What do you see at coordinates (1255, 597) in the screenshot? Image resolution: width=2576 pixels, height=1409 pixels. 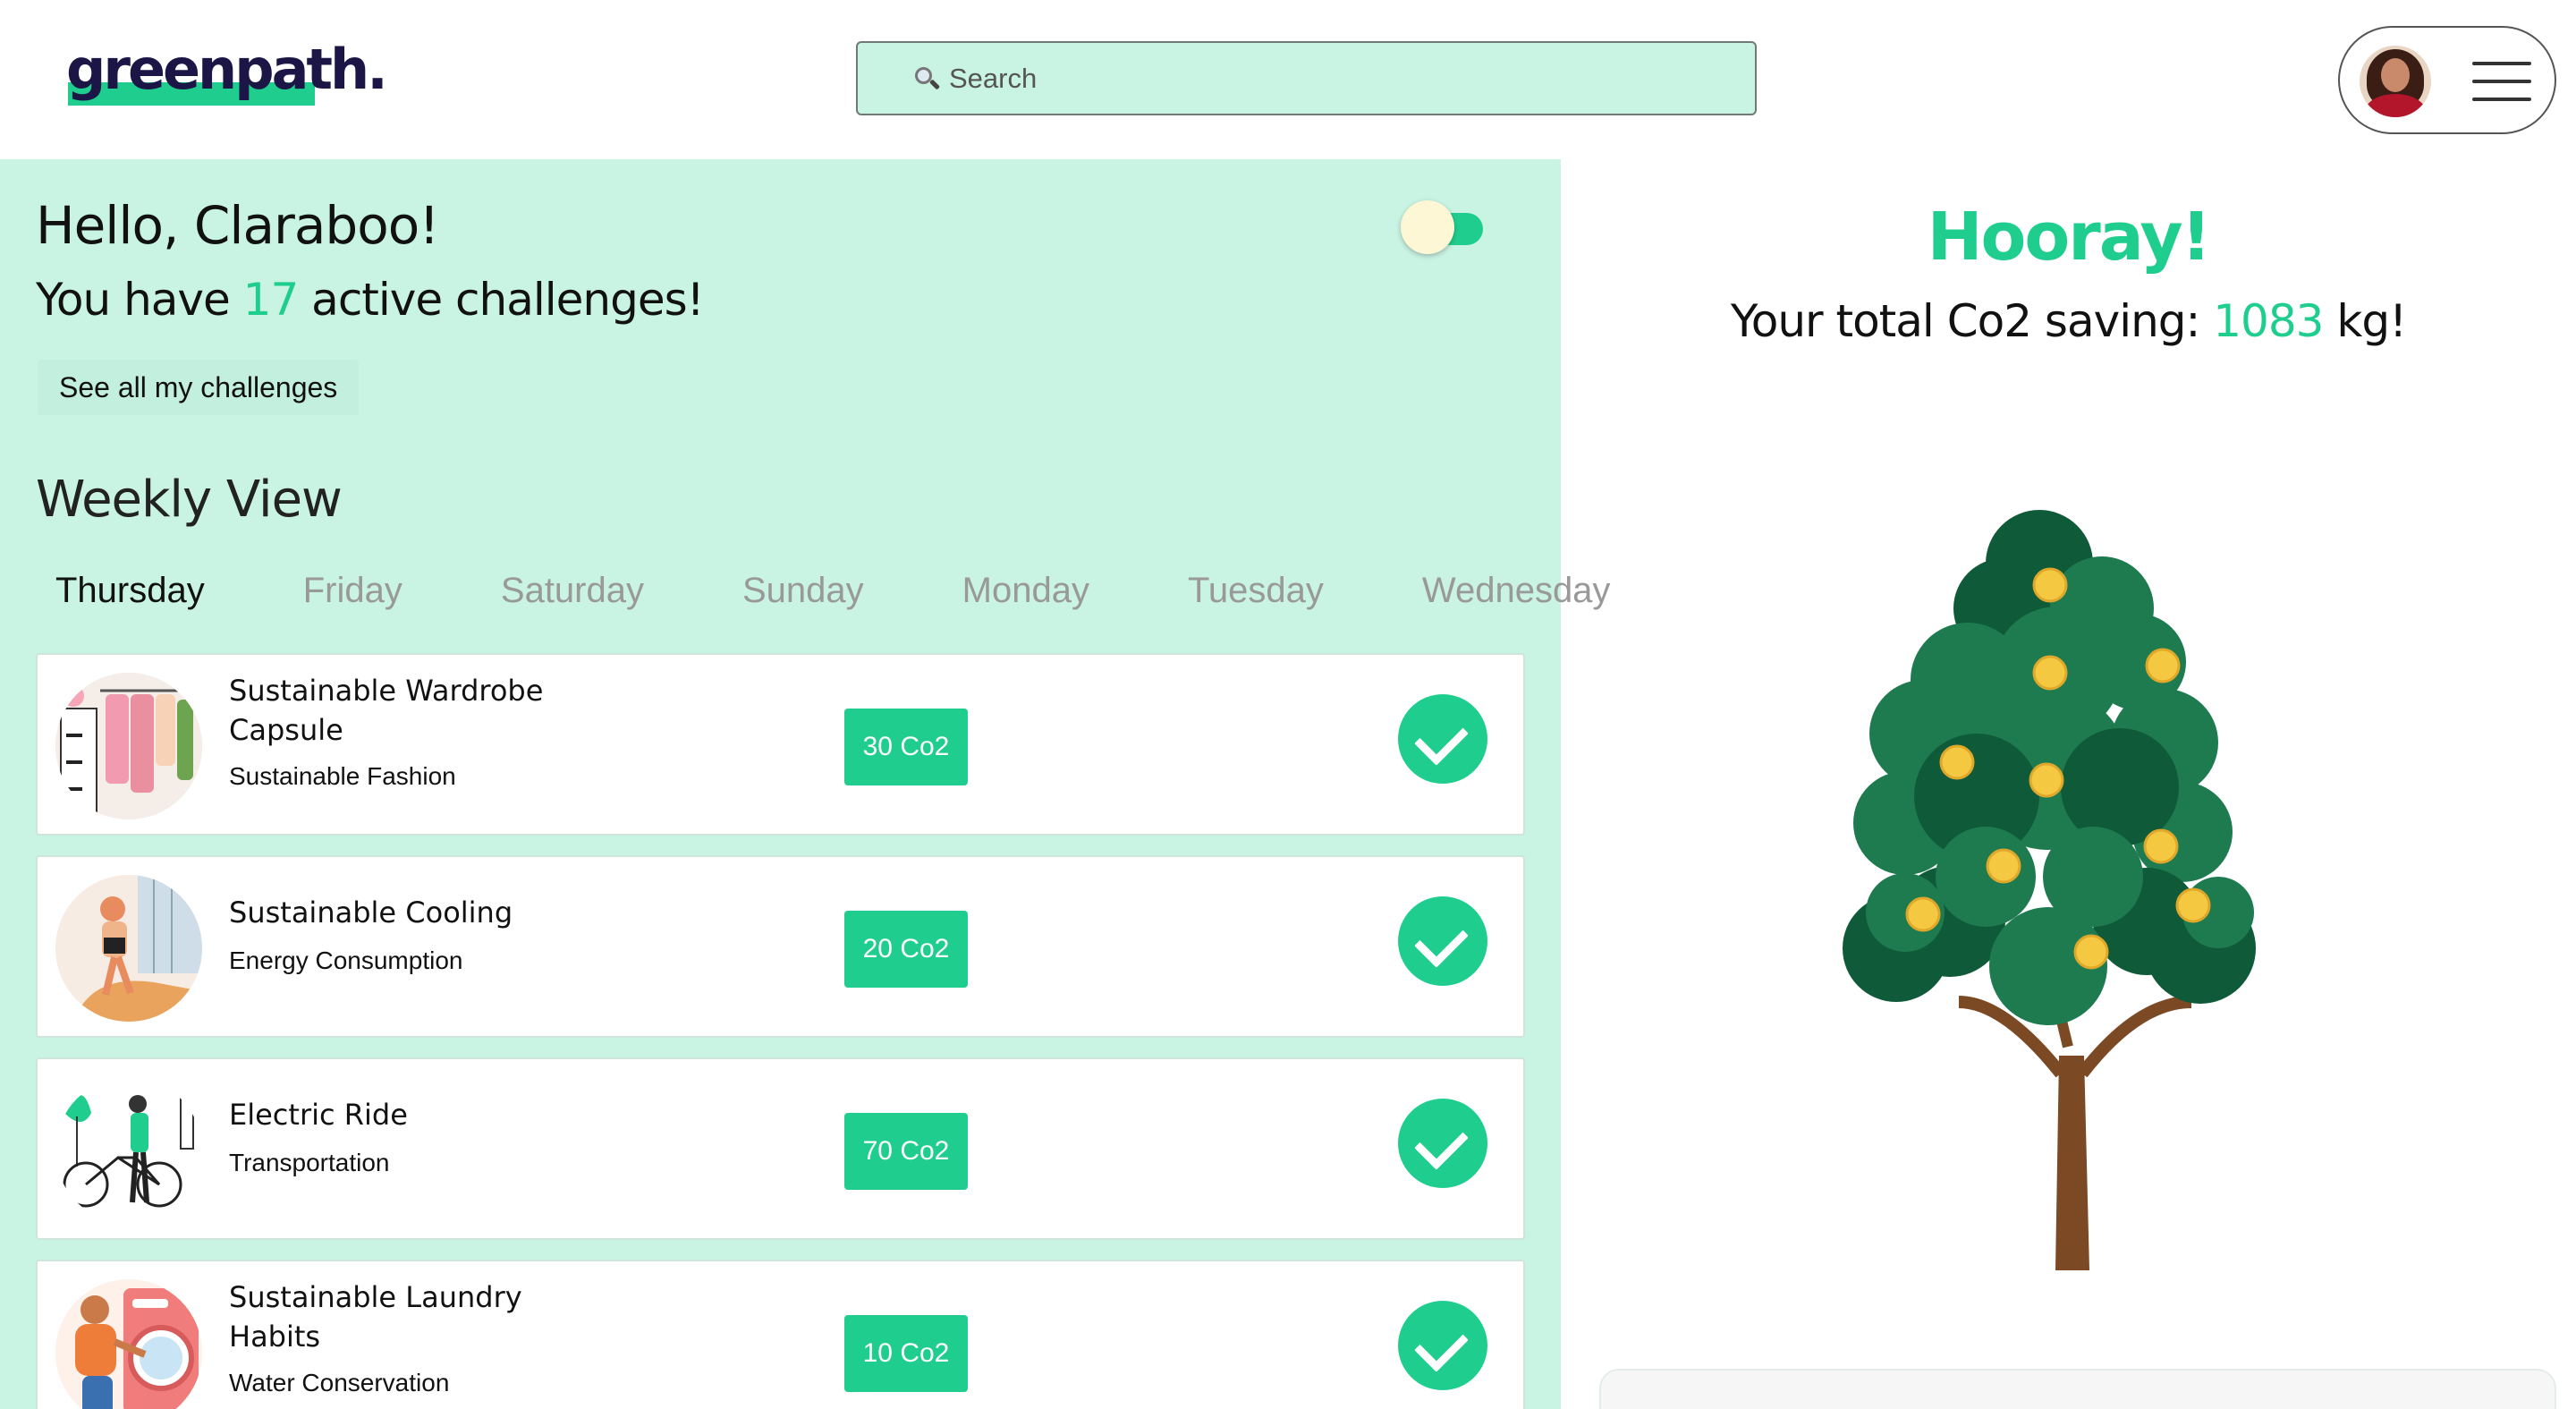 I see `tab-tuesday: Tuesday` at bounding box center [1255, 597].